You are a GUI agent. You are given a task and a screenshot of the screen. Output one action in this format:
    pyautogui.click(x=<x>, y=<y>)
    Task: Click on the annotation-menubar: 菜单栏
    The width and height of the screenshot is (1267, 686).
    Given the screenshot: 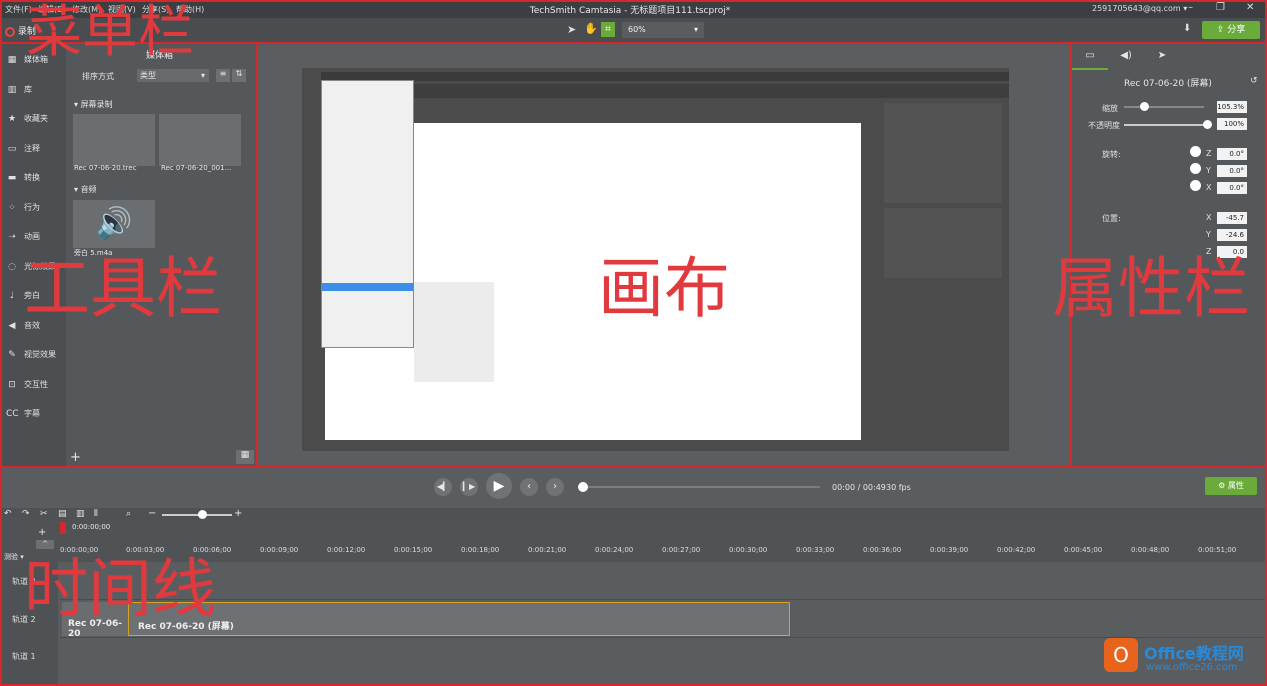 What is the action you would take?
    pyautogui.click(x=110, y=32)
    